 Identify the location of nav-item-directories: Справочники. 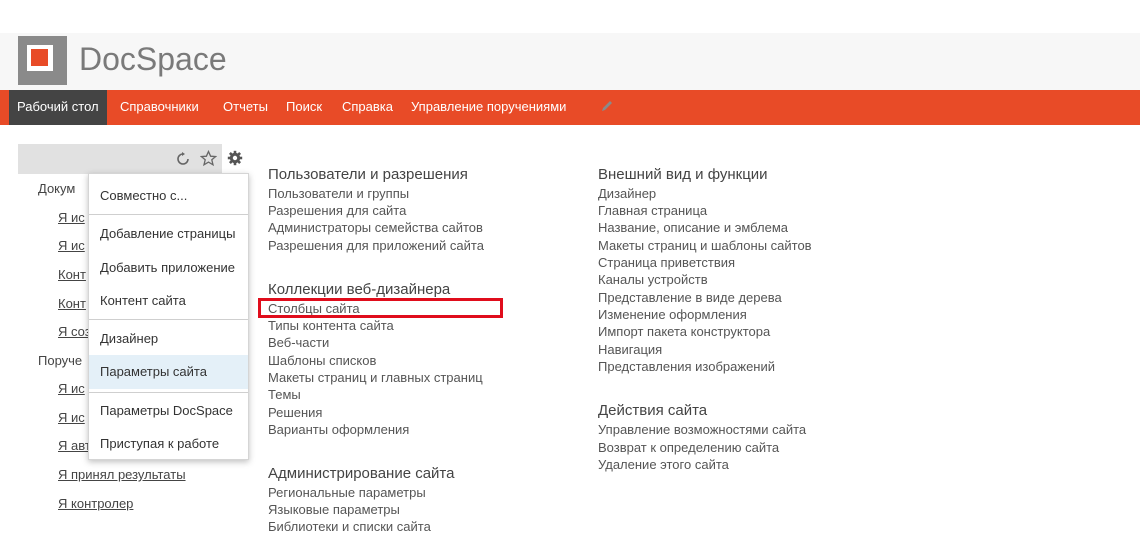
(159, 107).